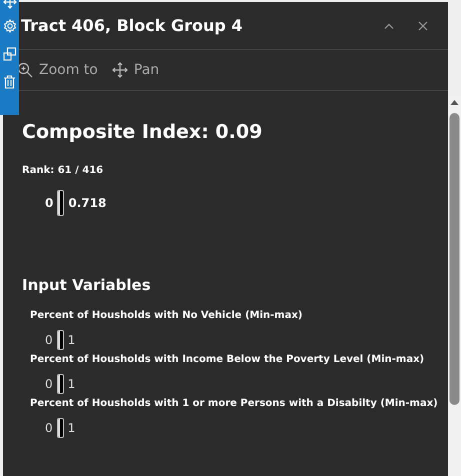  Describe the element at coordinates (132, 25) in the screenshot. I see `popup-title: Tract 406, Block Group 4` at that location.